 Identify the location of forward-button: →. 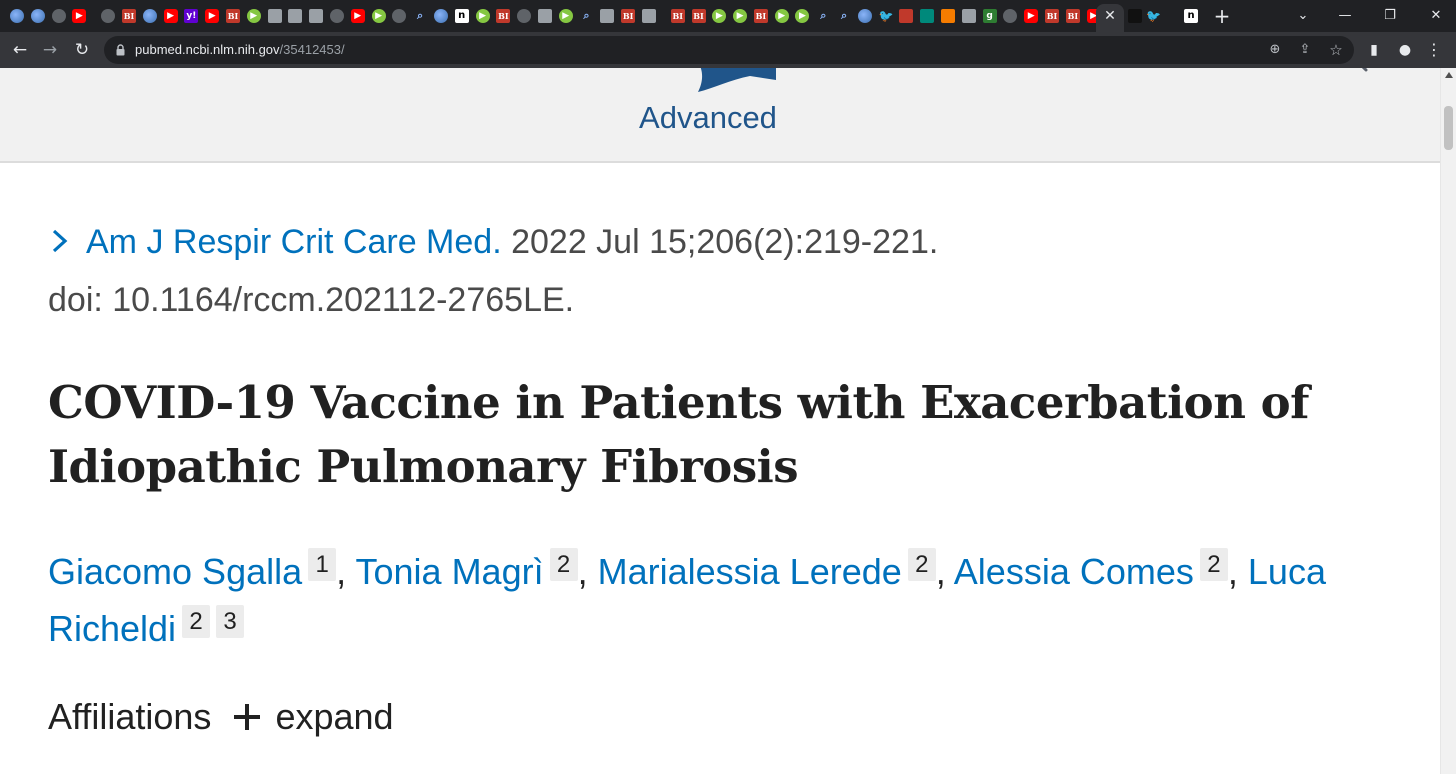
(50, 50).